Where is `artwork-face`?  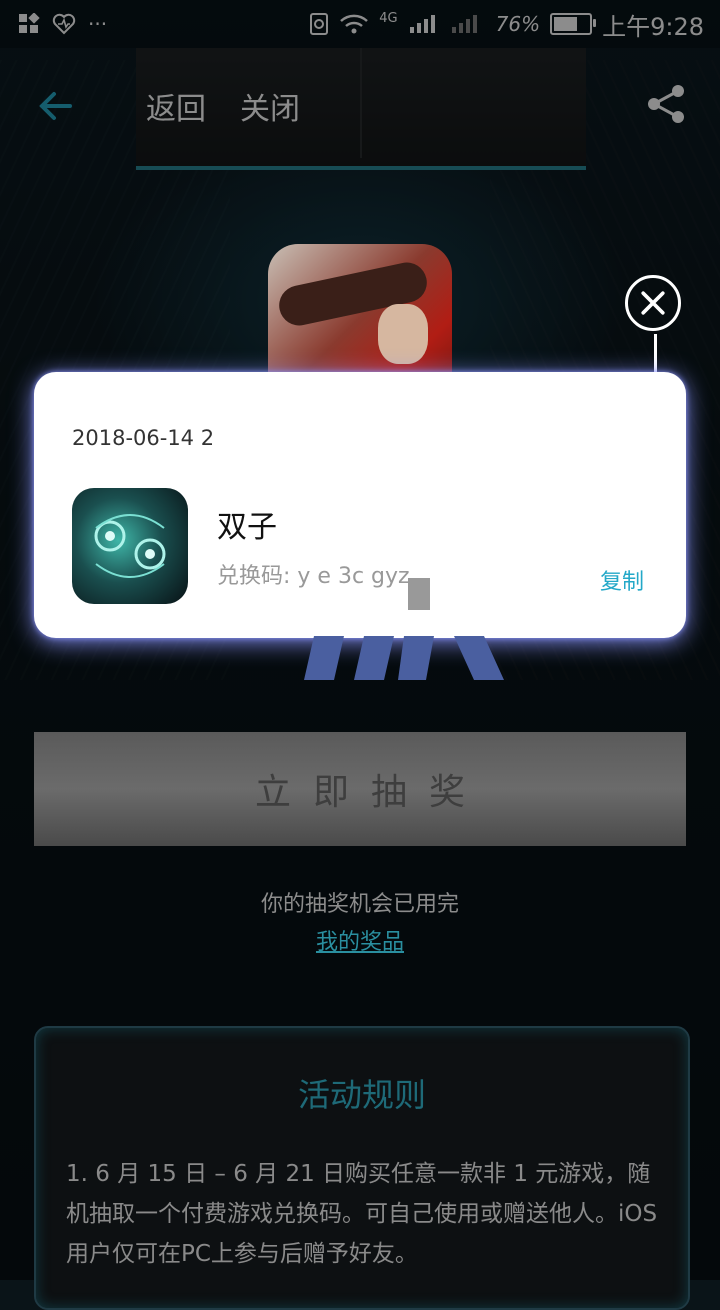
artwork-face is located at coordinates (403, 334).